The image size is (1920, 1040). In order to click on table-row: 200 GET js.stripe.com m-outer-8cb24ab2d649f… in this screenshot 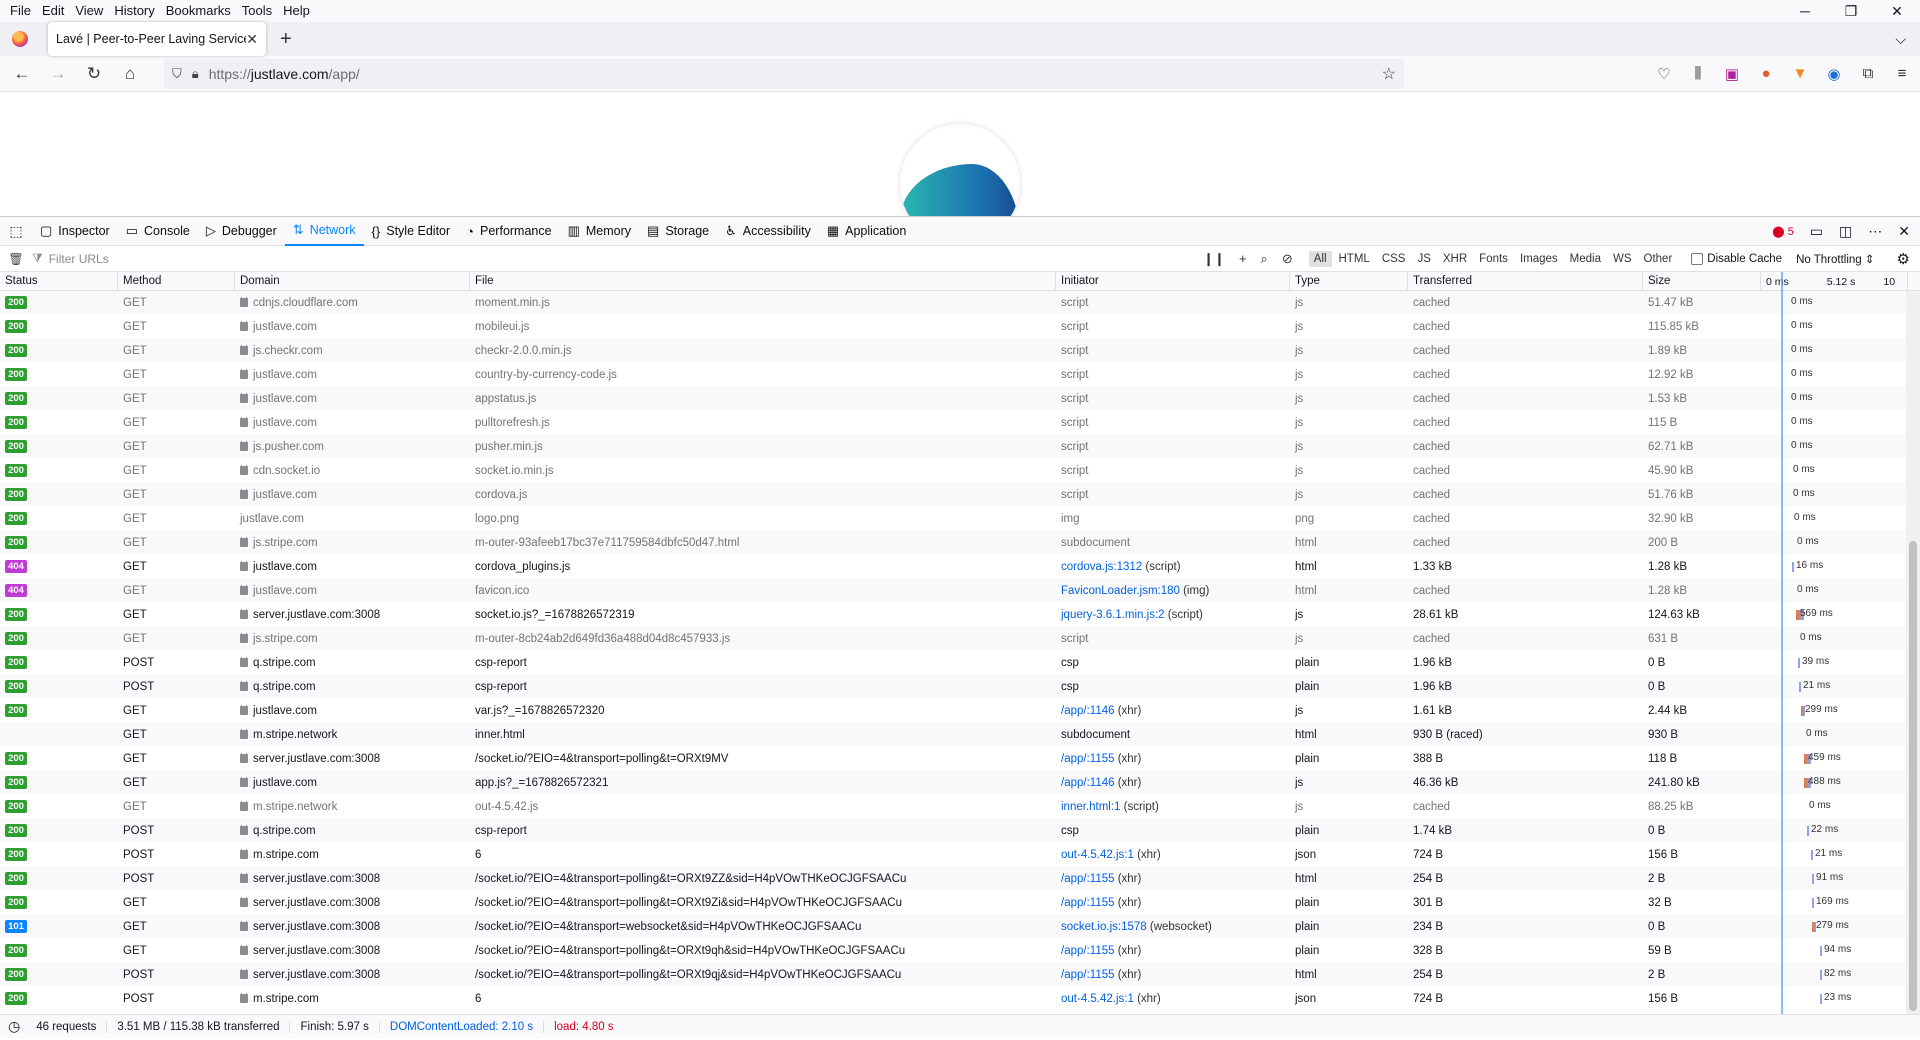, I will do `click(960, 639)`.